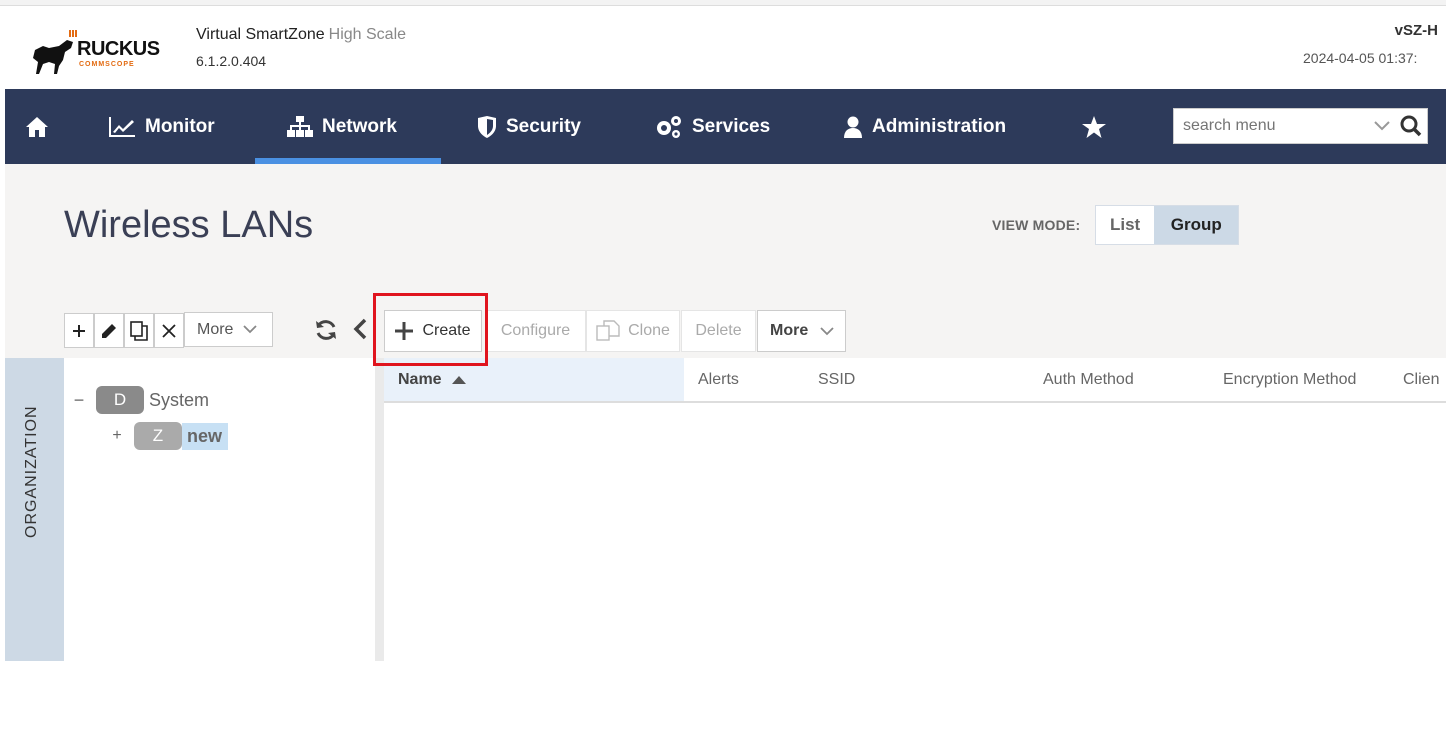  What do you see at coordinates (205, 436) in the screenshot?
I see `tree-node-label: new` at bounding box center [205, 436].